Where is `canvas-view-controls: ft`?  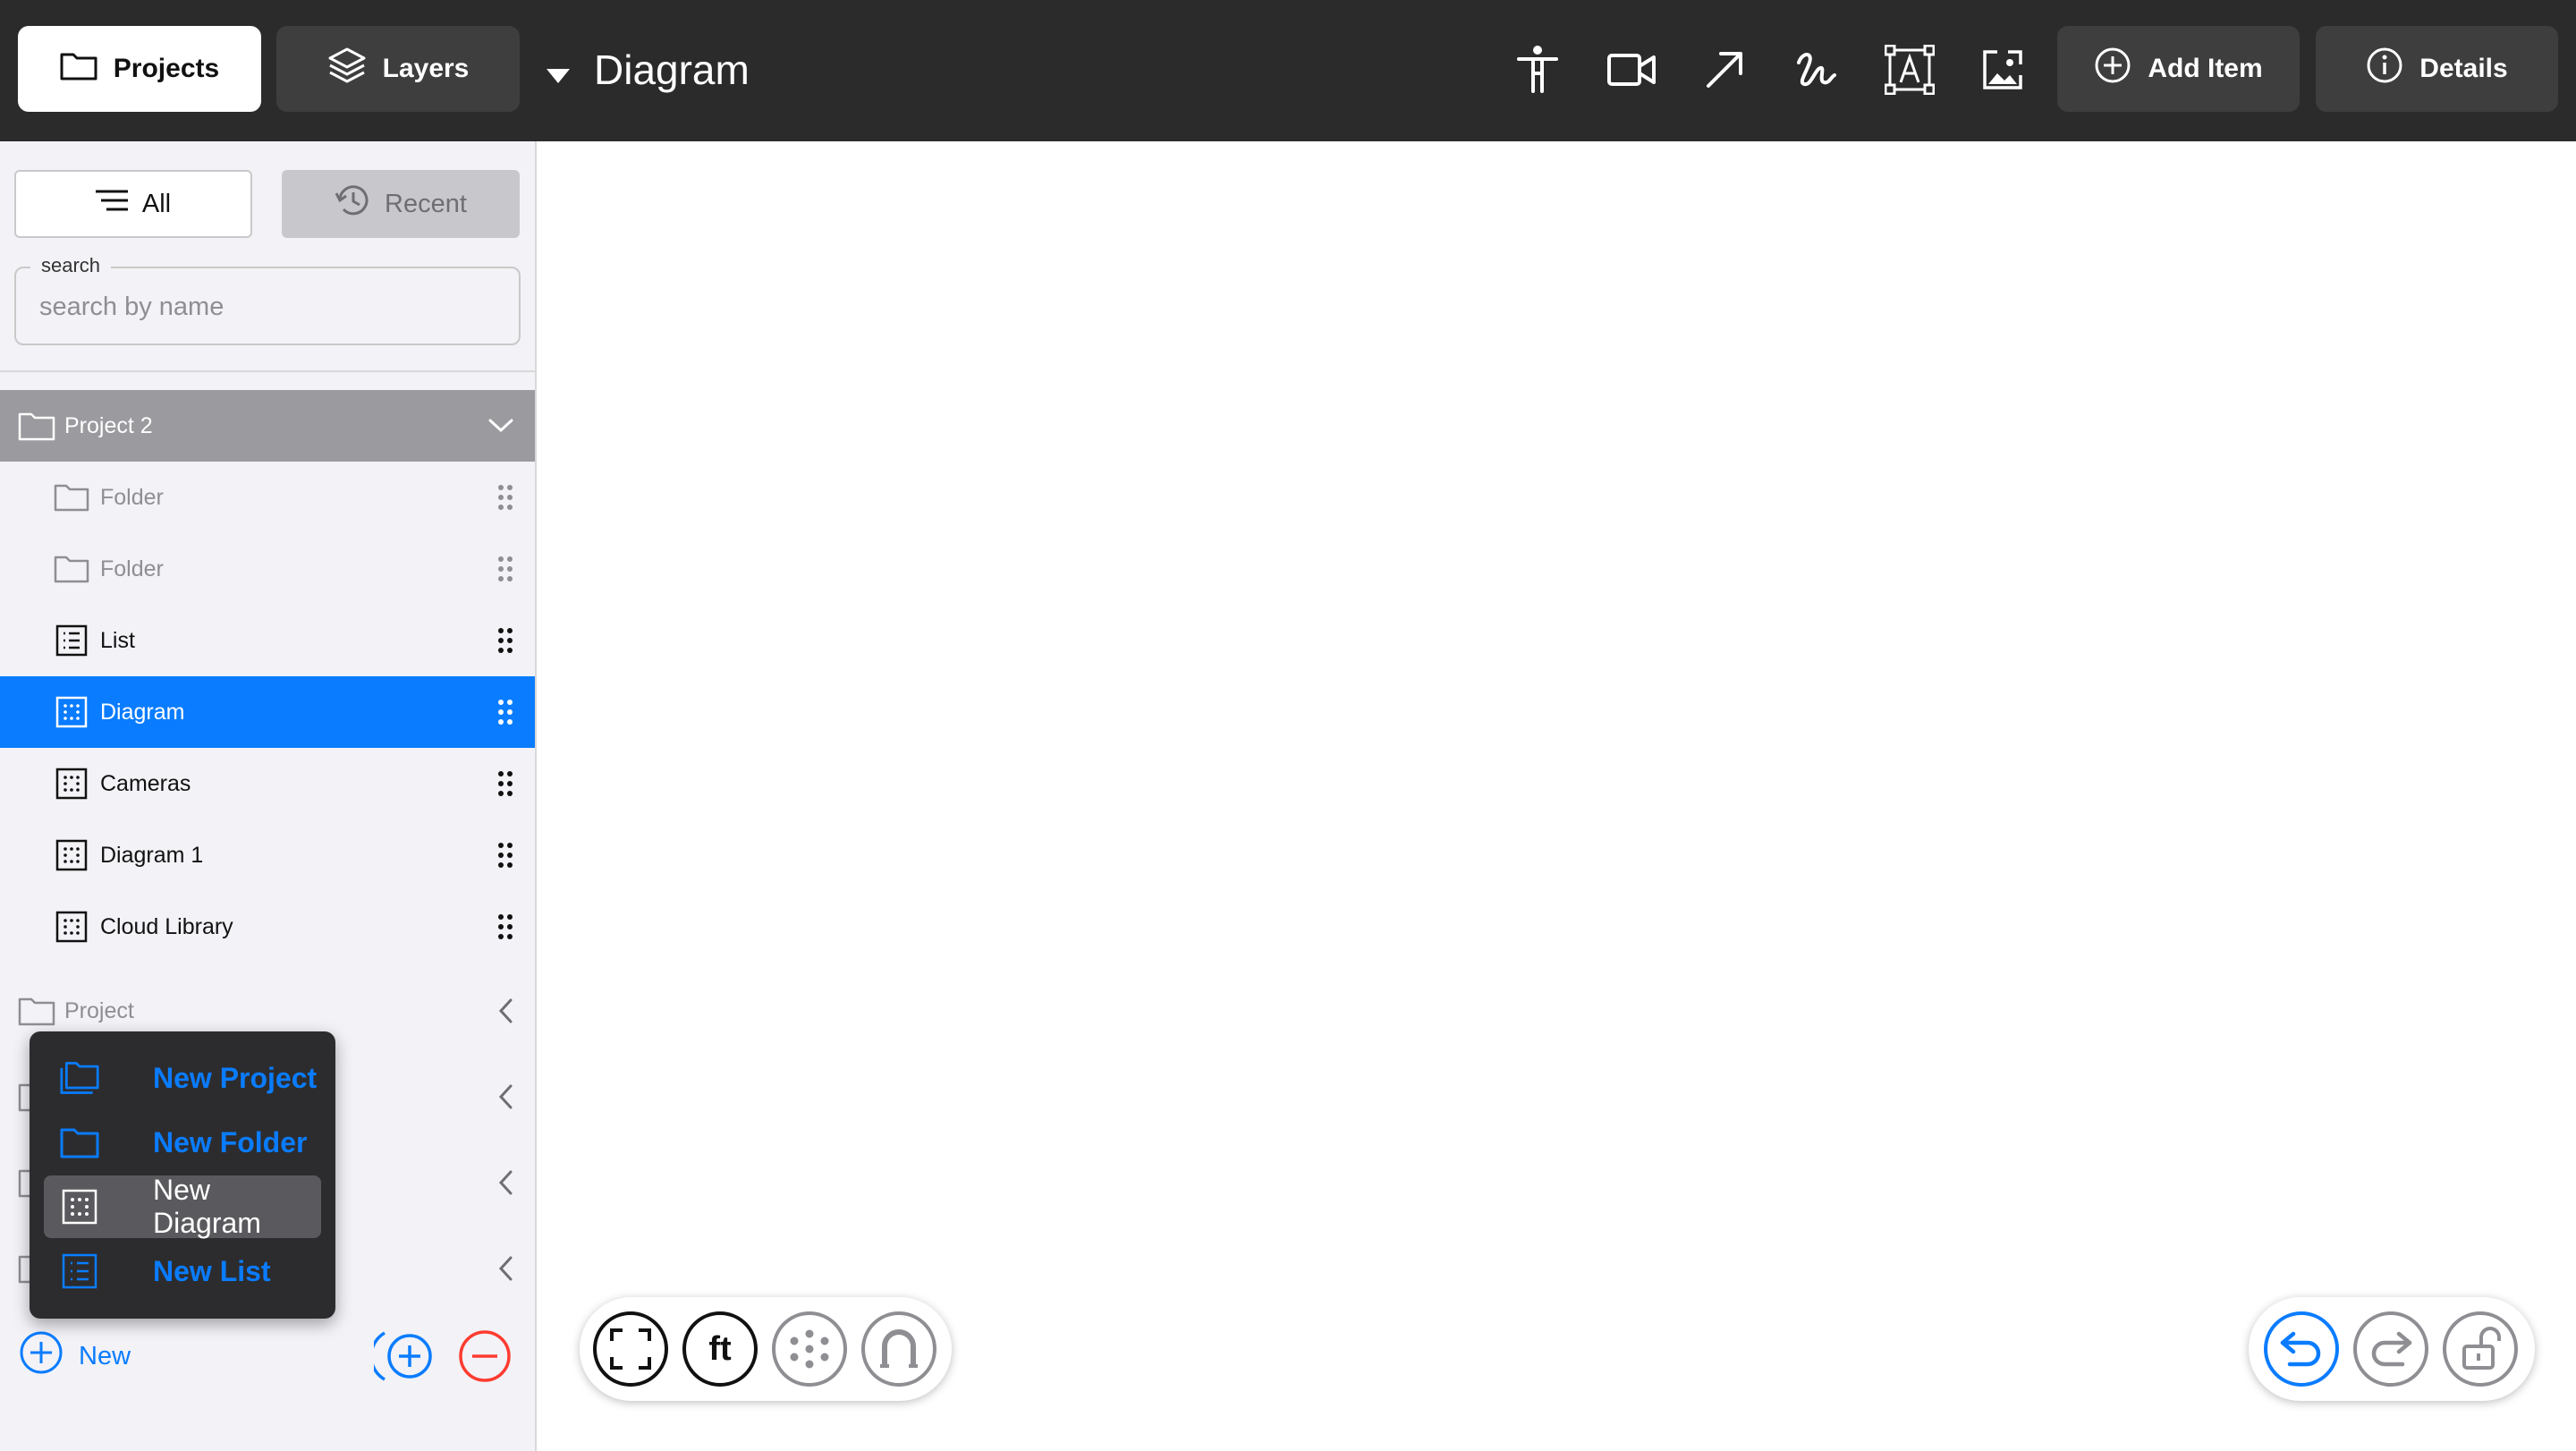 canvas-view-controls: ft is located at coordinates (766, 1349).